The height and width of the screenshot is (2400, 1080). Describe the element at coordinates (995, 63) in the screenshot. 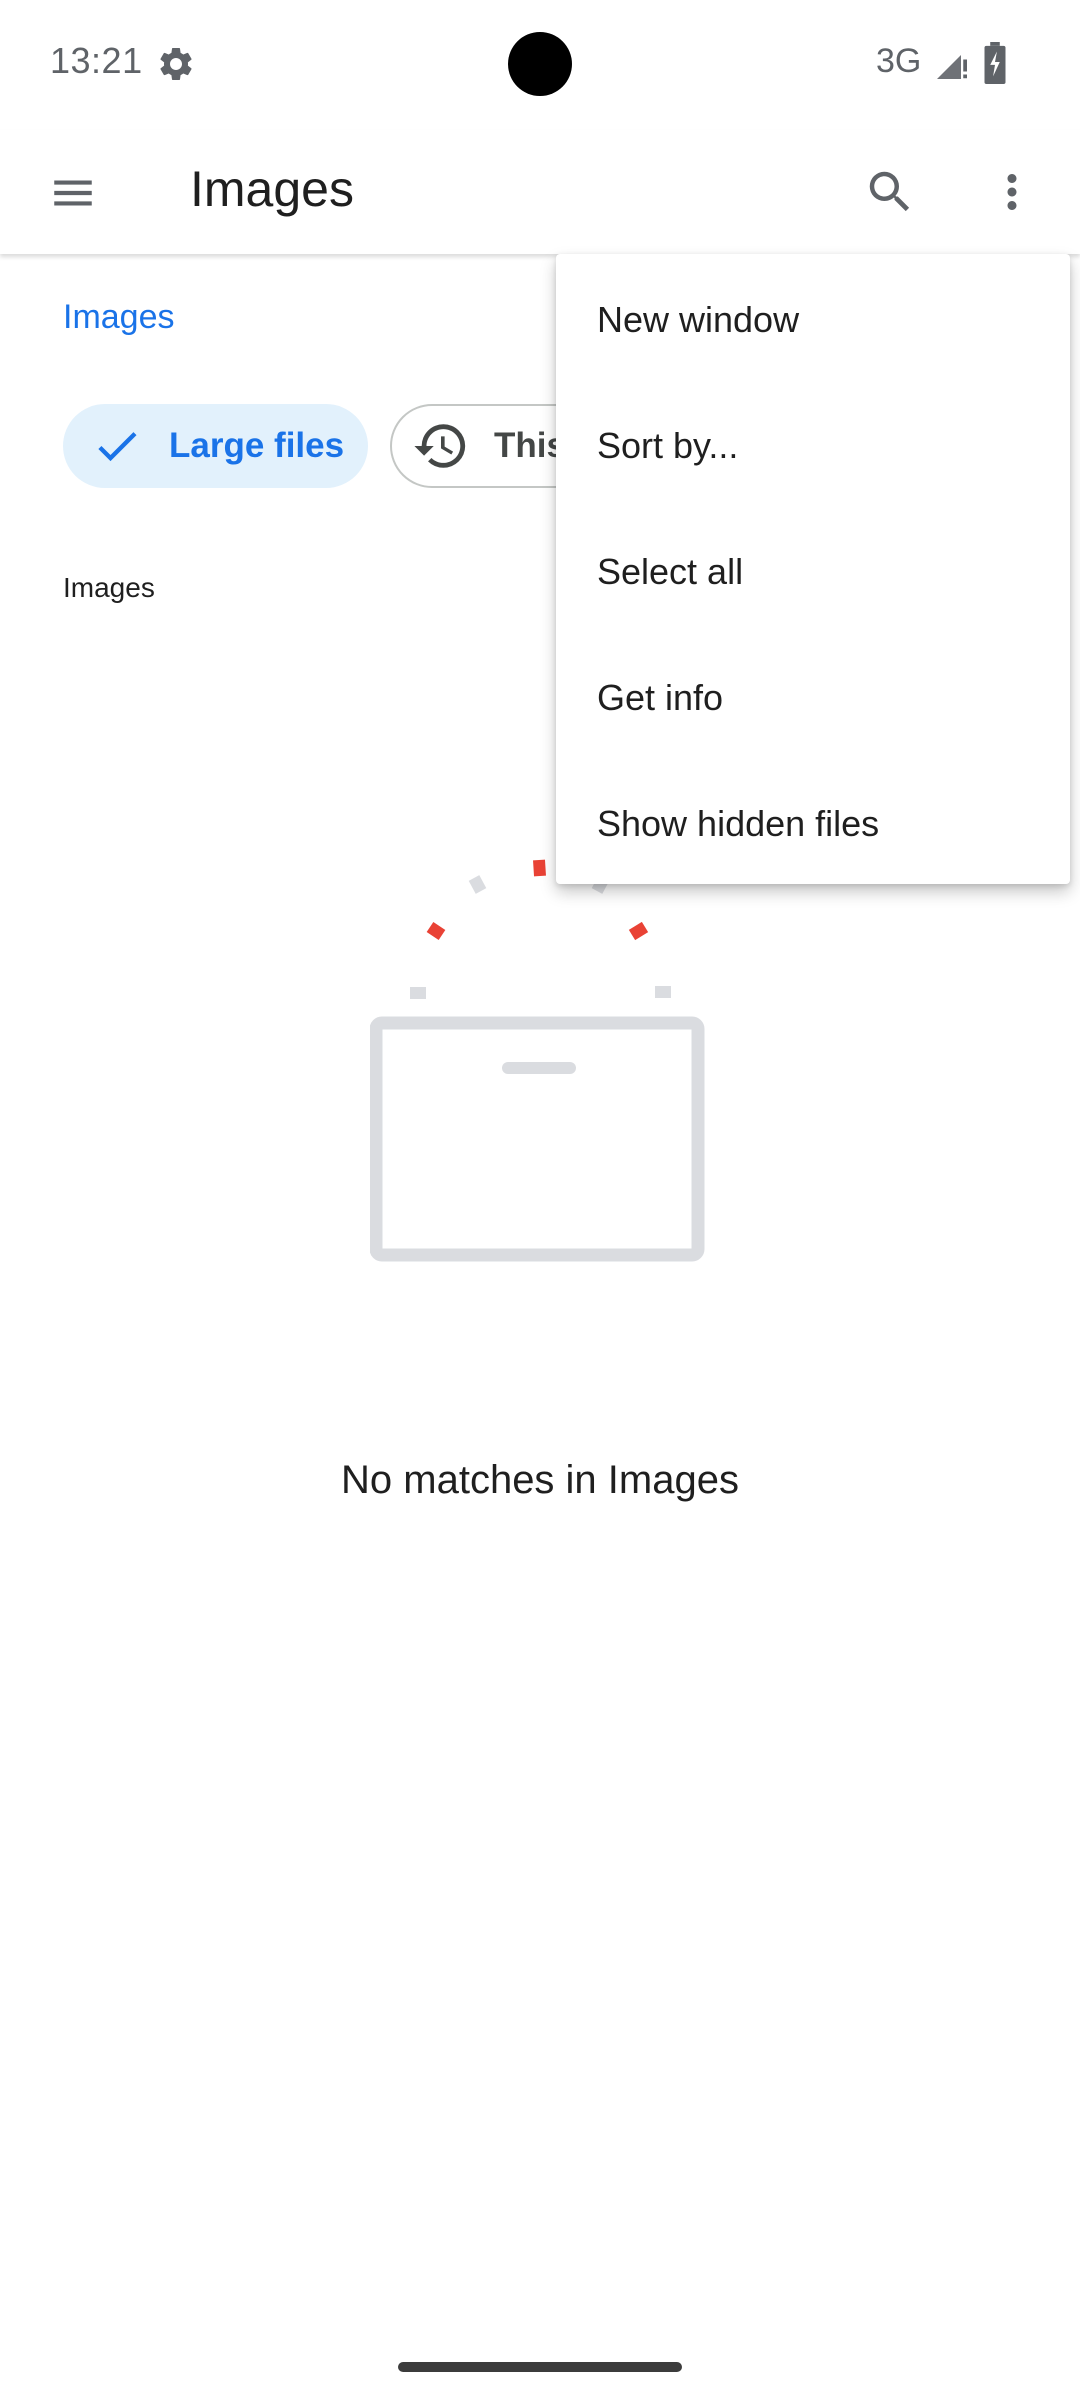

I see `battery-icon` at that location.